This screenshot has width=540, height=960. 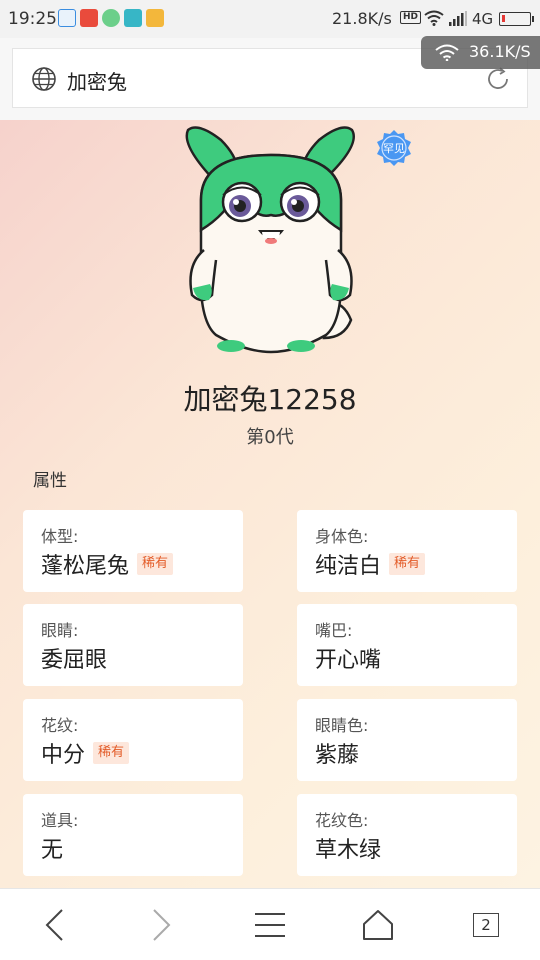 I want to click on attribute-value-text: 开心嘴, so click(x=348, y=660).